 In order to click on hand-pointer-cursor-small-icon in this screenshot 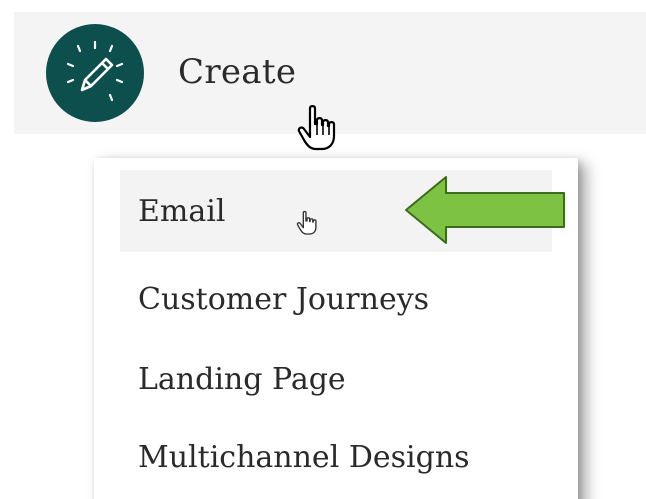, I will do `click(306, 222)`.